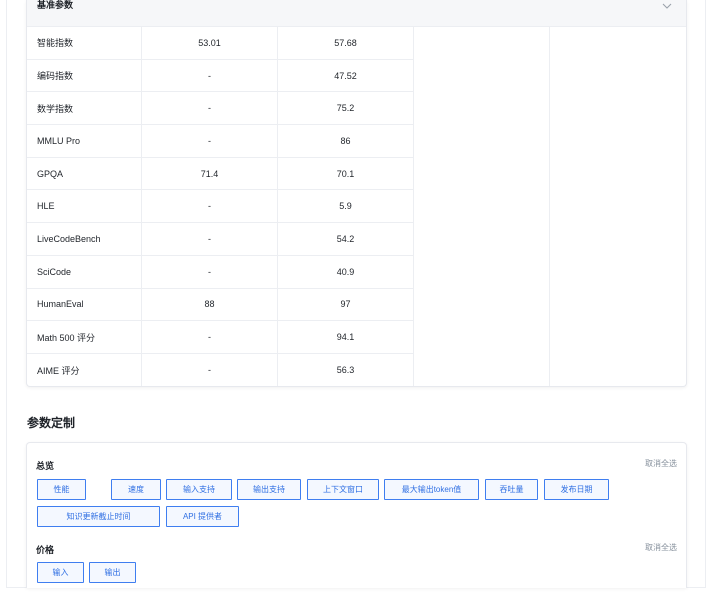 The height and width of the screenshot is (592, 712). Describe the element at coordinates (84, 337) in the screenshot. I see `benchmark-name: Math 500 评分` at that location.